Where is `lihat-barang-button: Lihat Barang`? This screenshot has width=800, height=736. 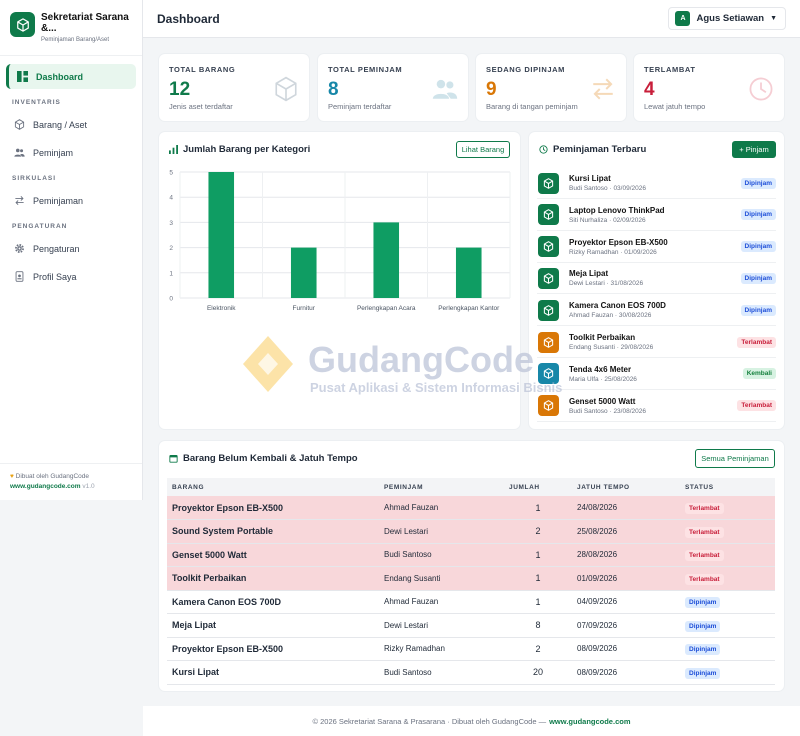
lihat-barang-button: Lihat Barang is located at coordinates (483, 149).